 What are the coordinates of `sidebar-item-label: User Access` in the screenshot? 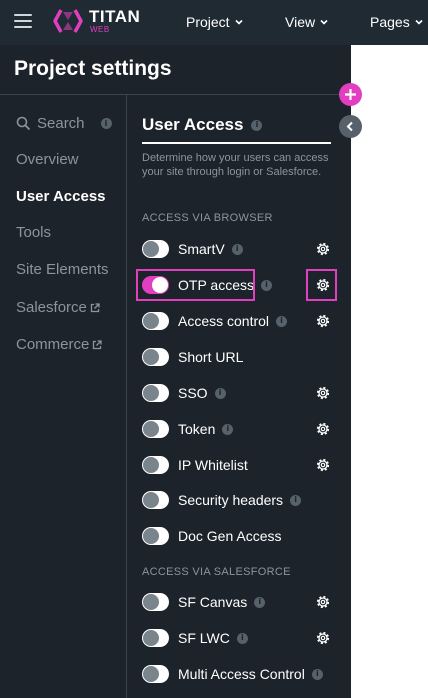 It's located at (61, 196).